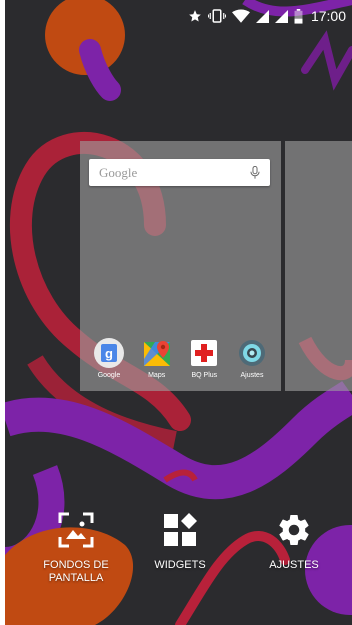 This screenshot has width=352, height=625. Describe the element at coordinates (204, 353) in the screenshot. I see `bq-plus-icon` at that location.